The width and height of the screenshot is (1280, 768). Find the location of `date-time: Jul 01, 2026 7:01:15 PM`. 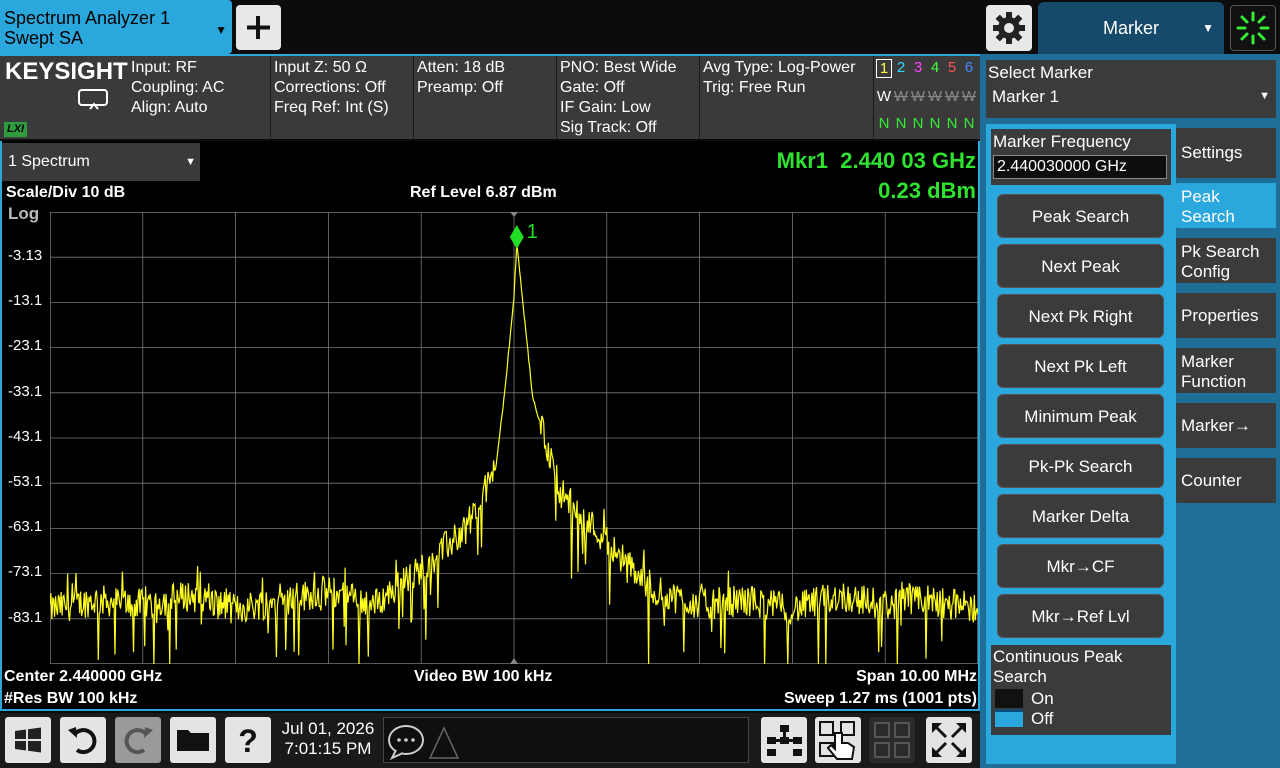

date-time: Jul 01, 2026 7:01:15 PM is located at coordinates (328, 739).